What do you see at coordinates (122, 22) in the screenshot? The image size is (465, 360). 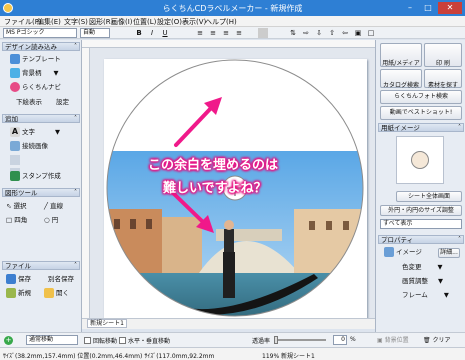 I see `menu-image: 画像(I)` at bounding box center [122, 22].